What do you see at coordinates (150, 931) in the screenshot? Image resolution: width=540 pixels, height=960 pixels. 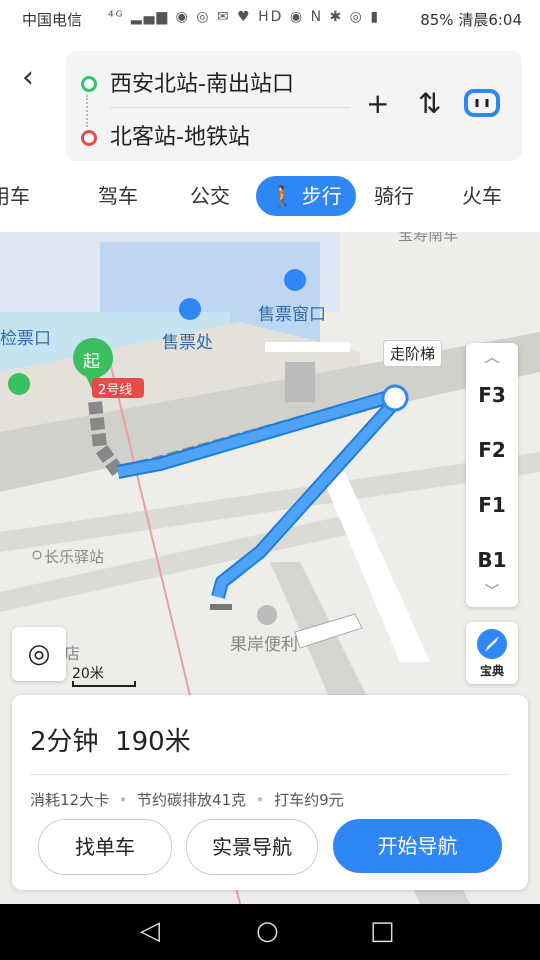 I see `nav-back-icon: ◁` at bounding box center [150, 931].